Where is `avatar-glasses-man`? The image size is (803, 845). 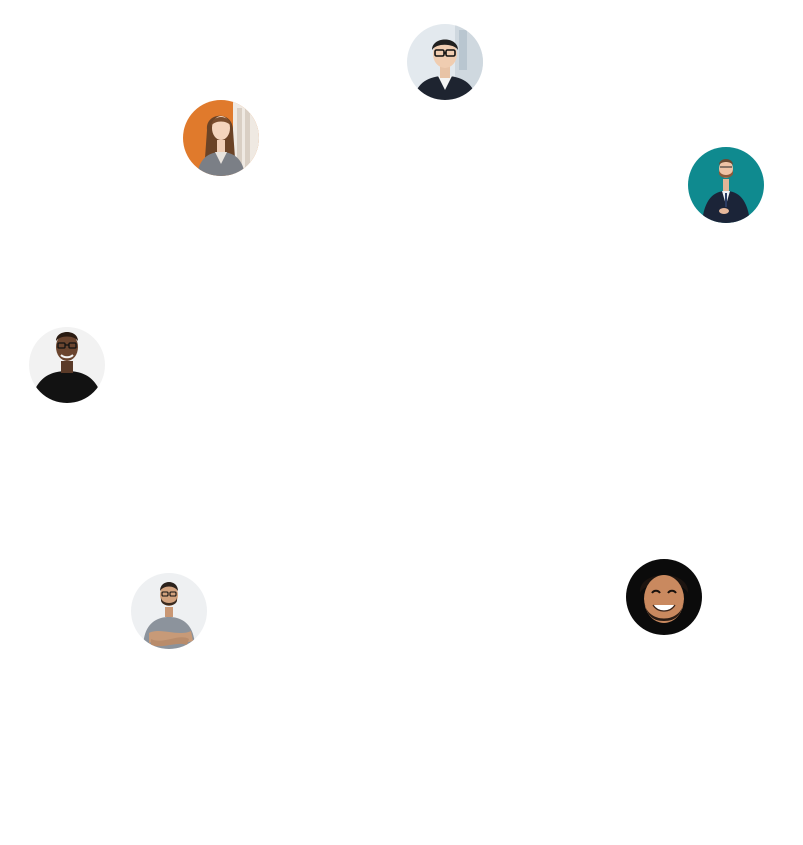 avatar-glasses-man is located at coordinates (445, 62).